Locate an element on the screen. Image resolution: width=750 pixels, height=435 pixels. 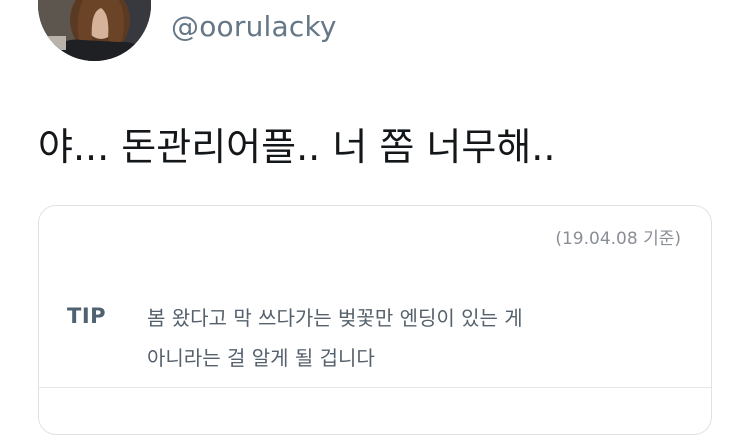
tip-line: 아니라는 걸 알게 될 겁니다 is located at coordinates (261, 358).